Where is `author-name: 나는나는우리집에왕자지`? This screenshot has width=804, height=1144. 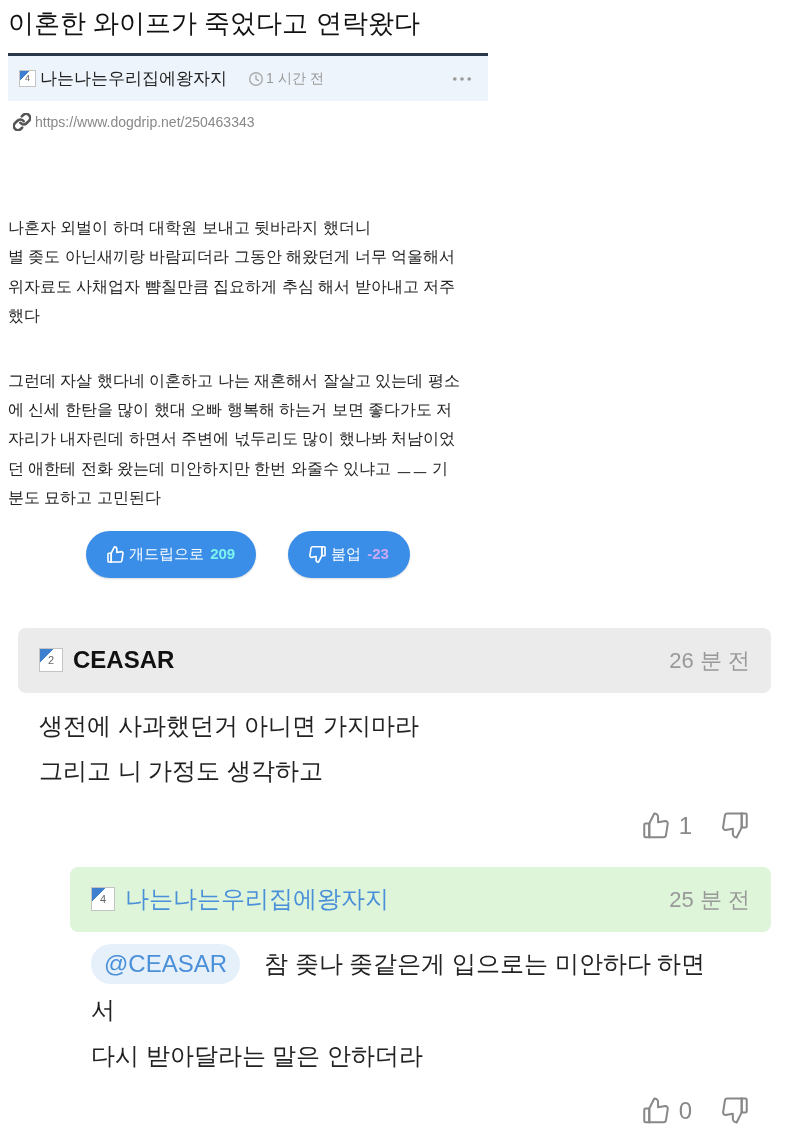 author-name: 나는나는우리집에왕자지 is located at coordinates (133, 78).